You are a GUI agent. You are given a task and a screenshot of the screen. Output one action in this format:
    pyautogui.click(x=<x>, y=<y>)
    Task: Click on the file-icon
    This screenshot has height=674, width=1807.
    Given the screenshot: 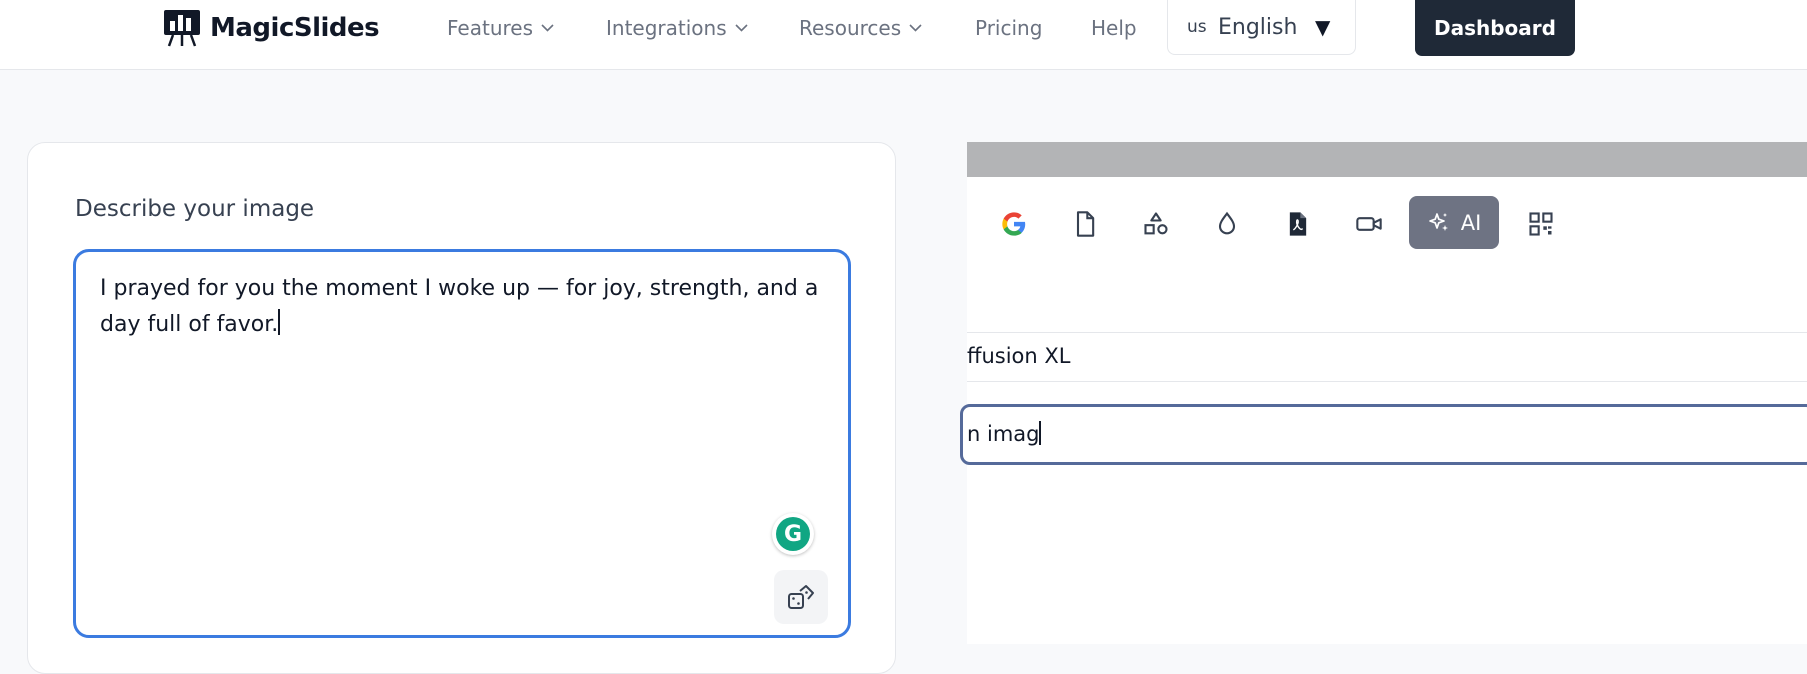 What is the action you would take?
    pyautogui.click(x=1085, y=224)
    